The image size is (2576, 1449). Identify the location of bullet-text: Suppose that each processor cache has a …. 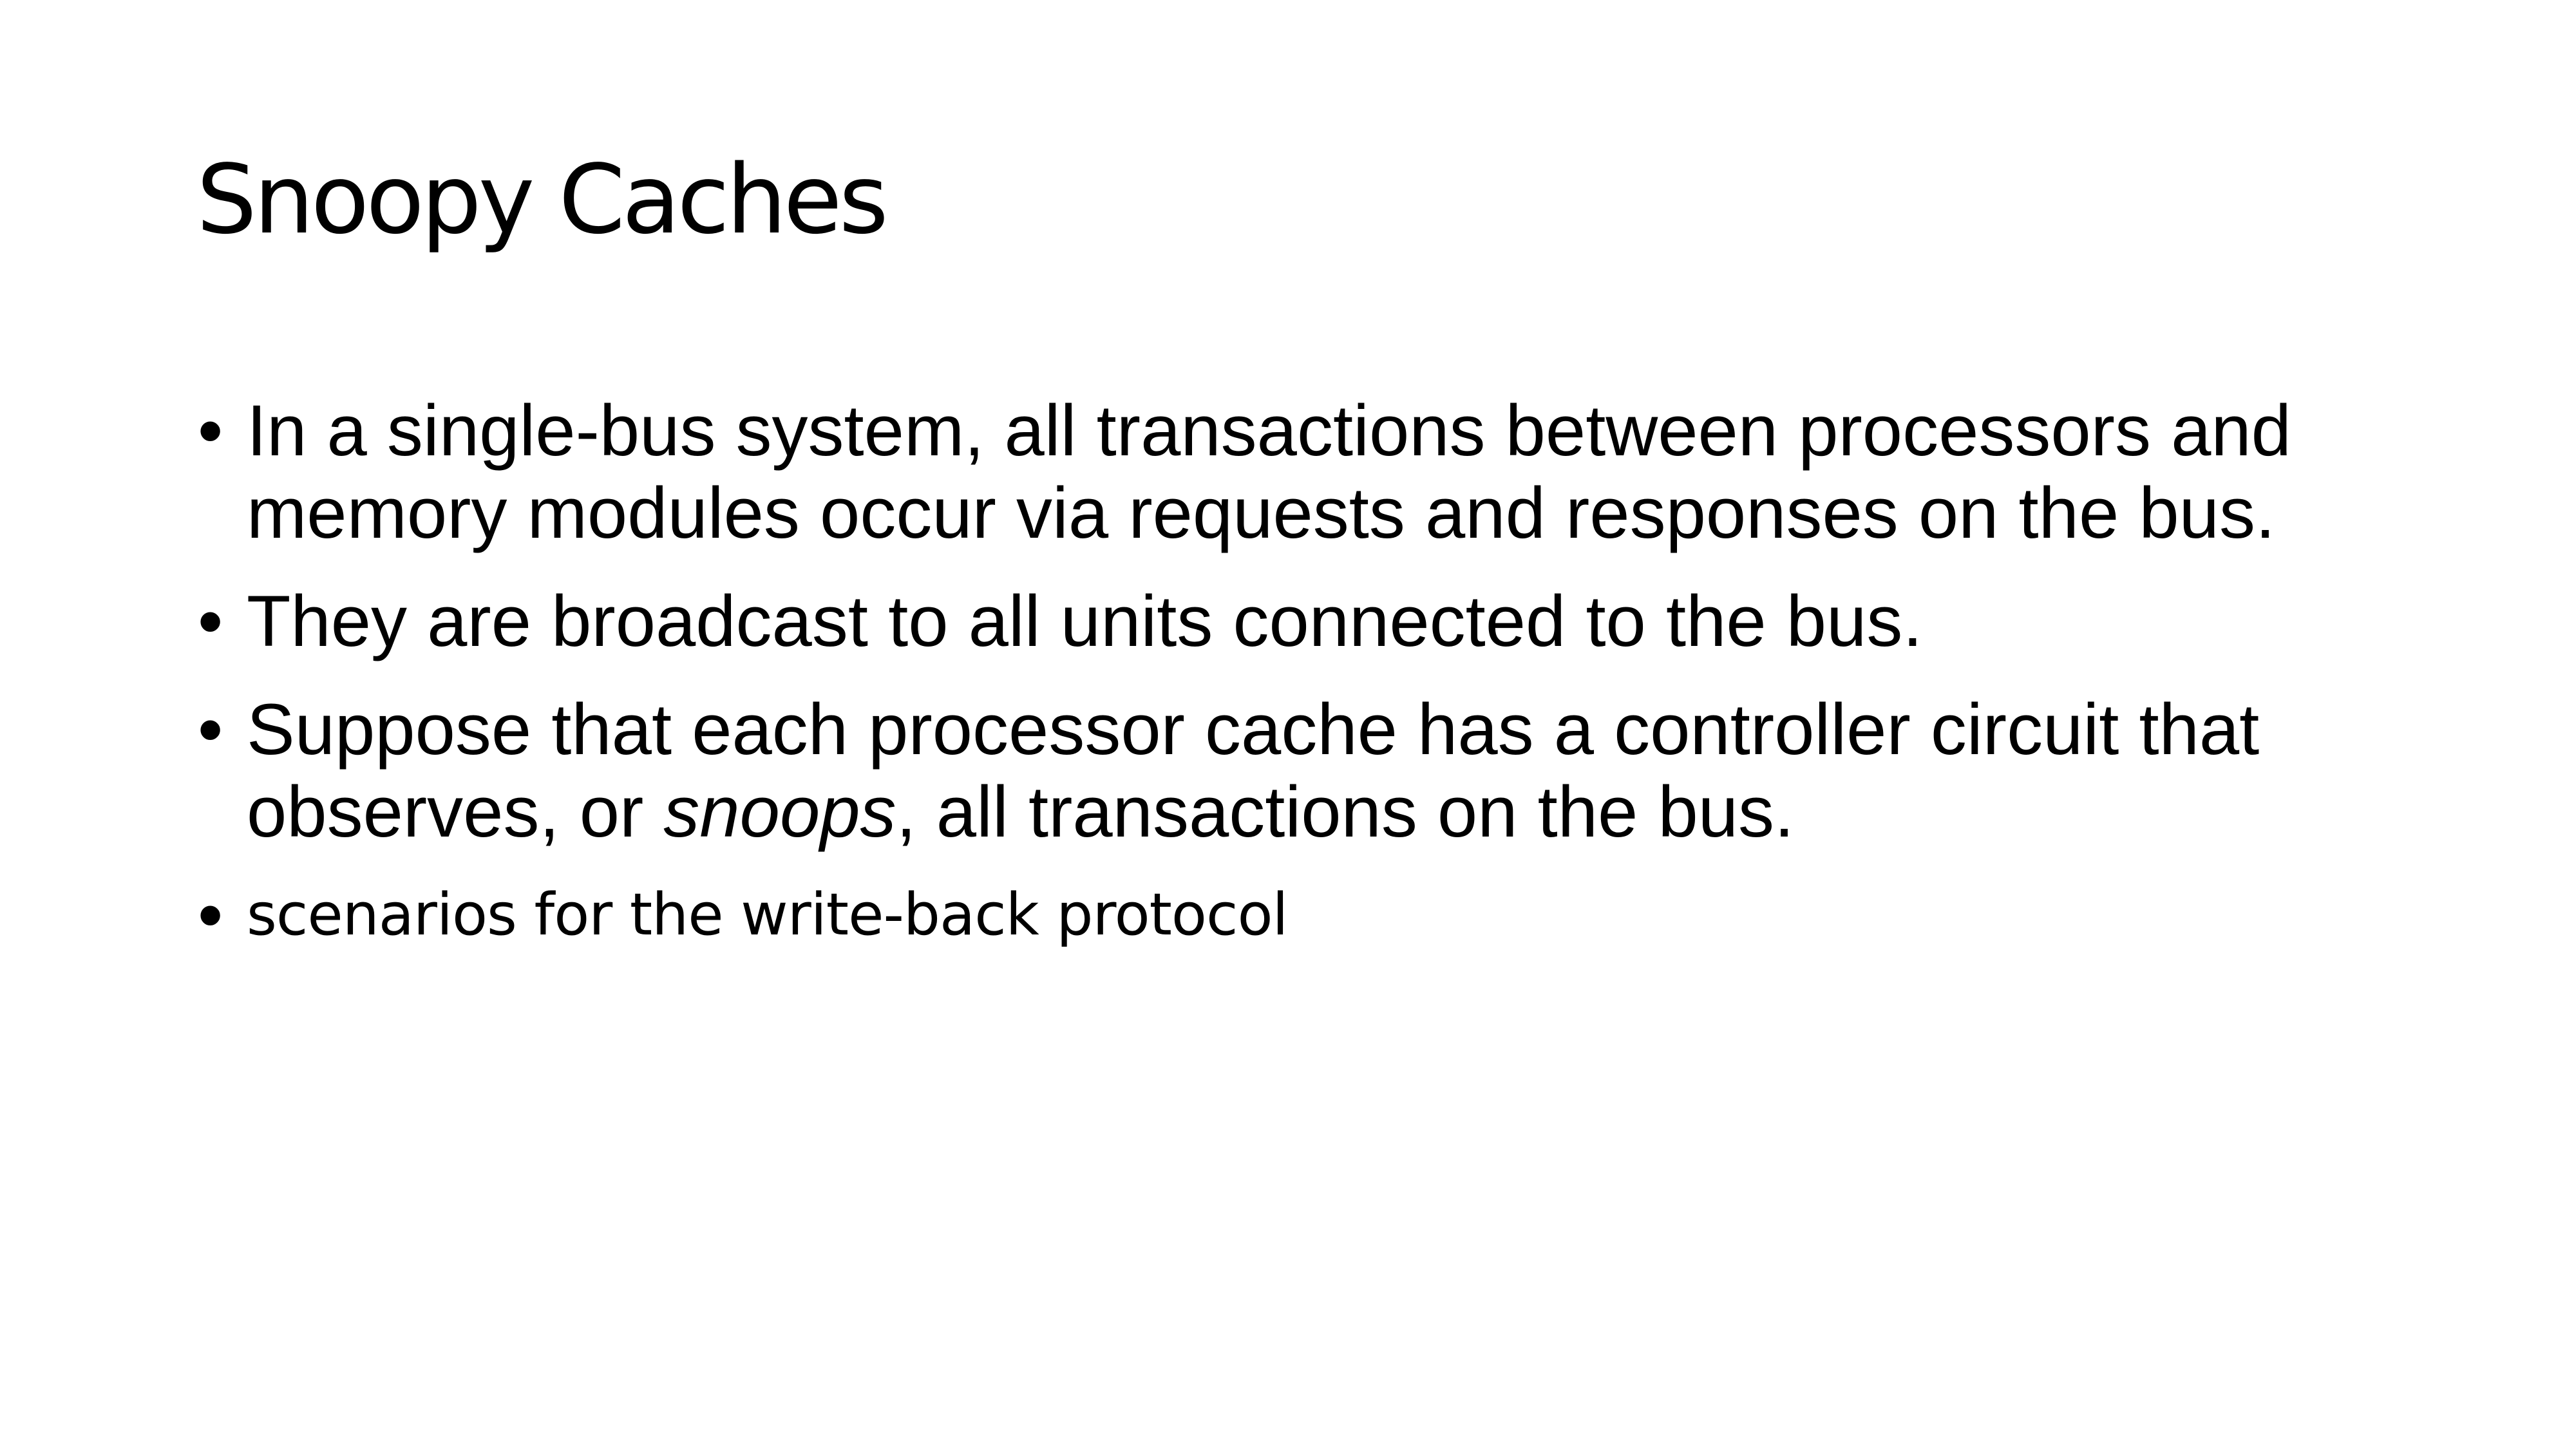
(1349, 771).